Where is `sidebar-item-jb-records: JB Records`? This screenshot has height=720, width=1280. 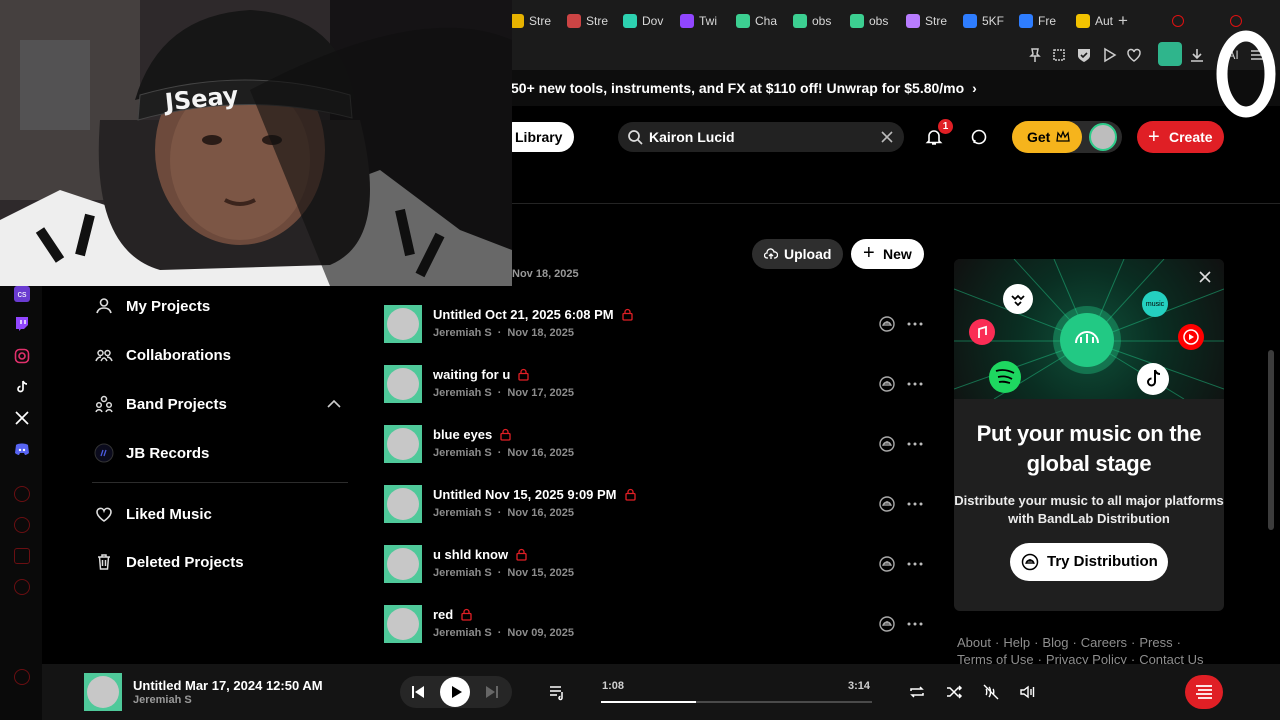 sidebar-item-jb-records: JB Records is located at coordinates (151, 453).